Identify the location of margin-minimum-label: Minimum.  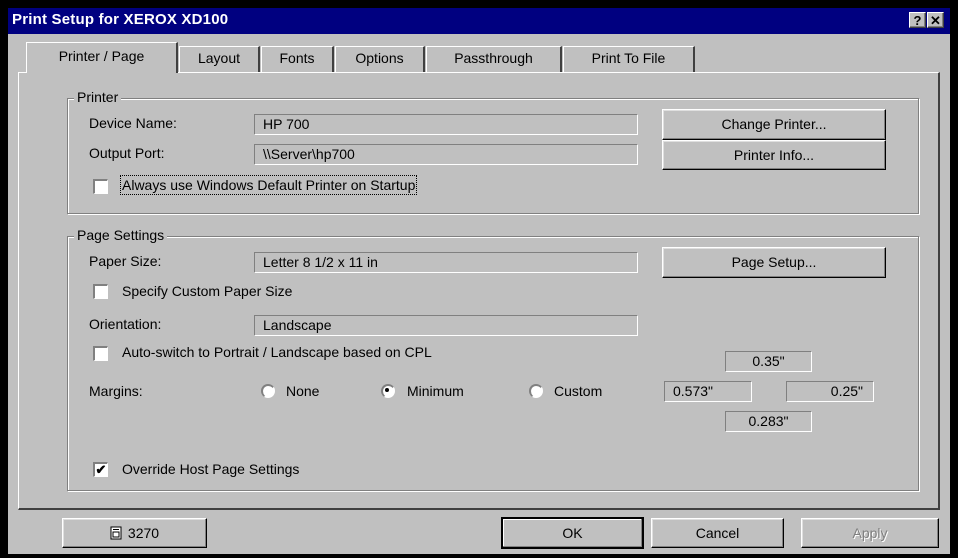
(435, 391).